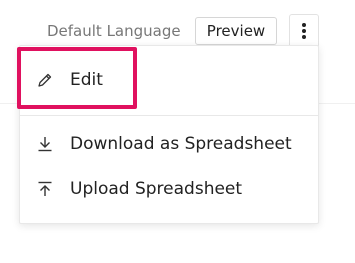 The image size is (355, 263). I want to click on menu-item-label: Download as Spreadsheet, so click(181, 144).